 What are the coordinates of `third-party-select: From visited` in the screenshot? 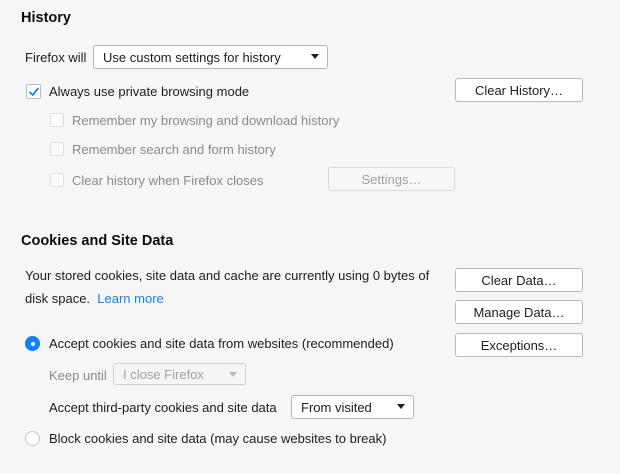 It's located at (352, 407).